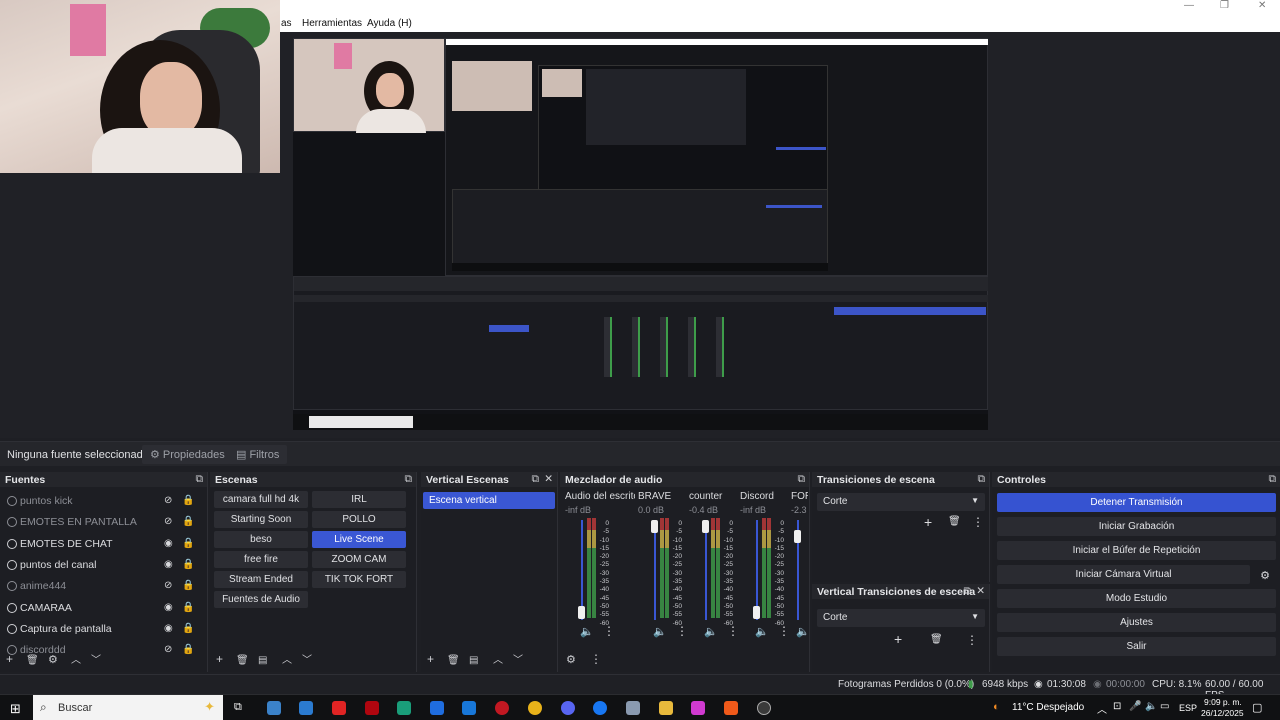 The image size is (1280, 720). I want to click on chrome-icon, so click(535, 708).